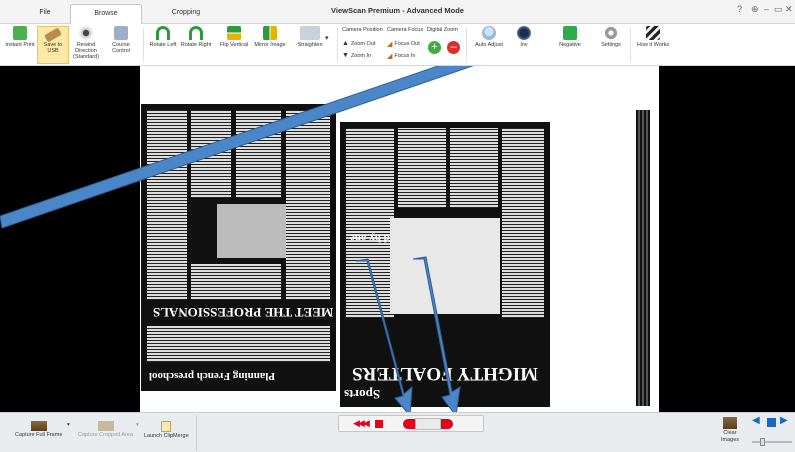 The width and height of the screenshot is (795, 452). I want to click on capture-full-frame-button: Capture Full Frame, so click(38, 429).